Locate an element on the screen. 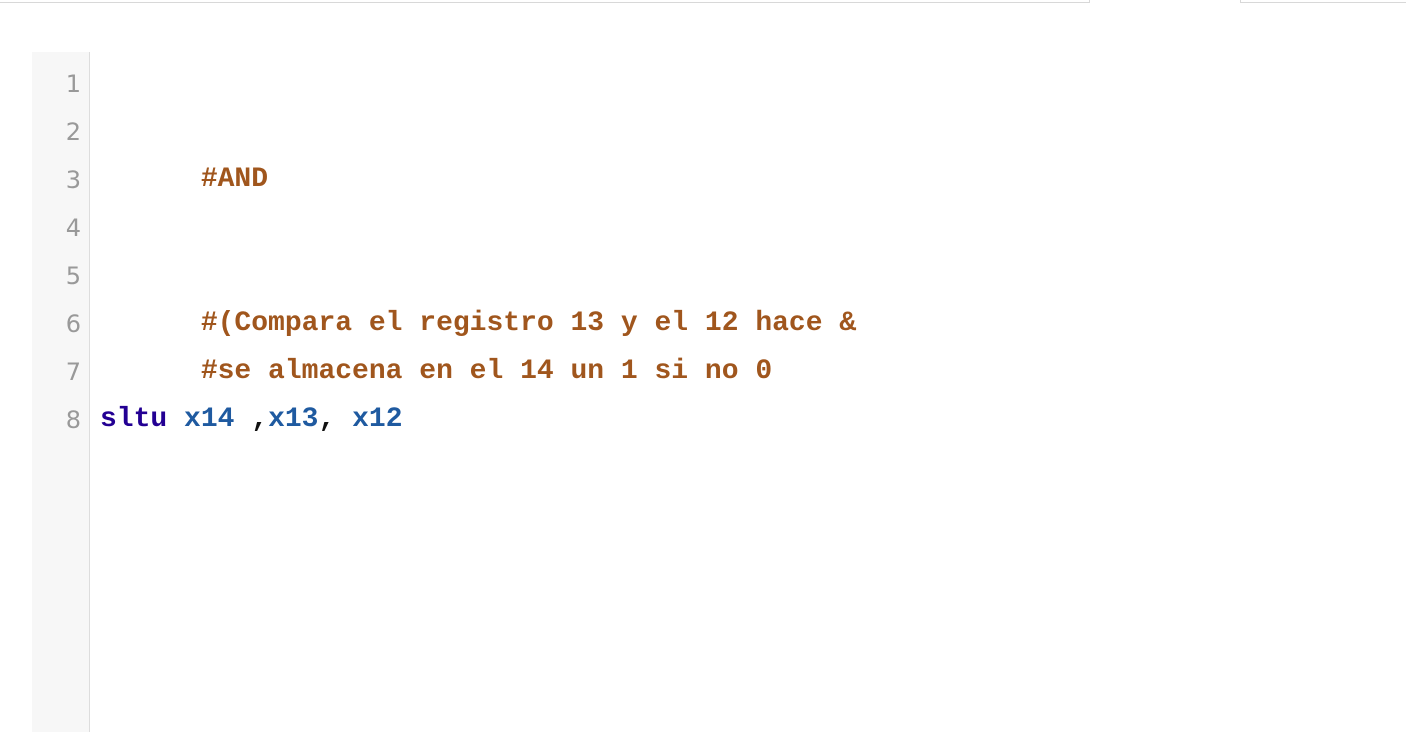  line-number-2: 2 is located at coordinates (73, 132).